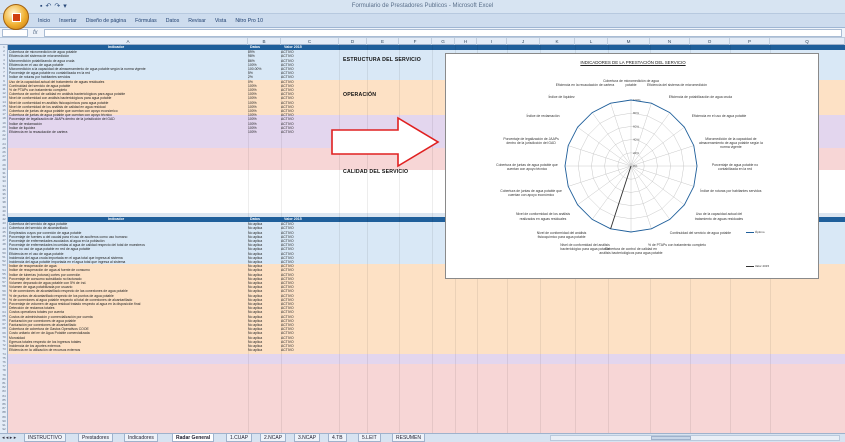 The width and height of the screenshot is (845, 442). Describe the element at coordinates (382, 60) in the screenshot. I see `section-label-estructura: ESTRUCTURA DEL SERVICIO` at that location.